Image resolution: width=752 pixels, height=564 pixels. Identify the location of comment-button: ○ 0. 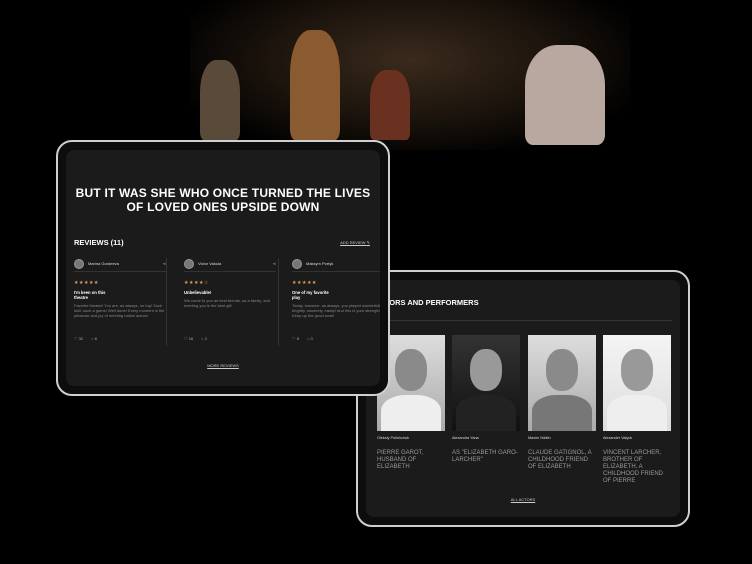
(310, 338).